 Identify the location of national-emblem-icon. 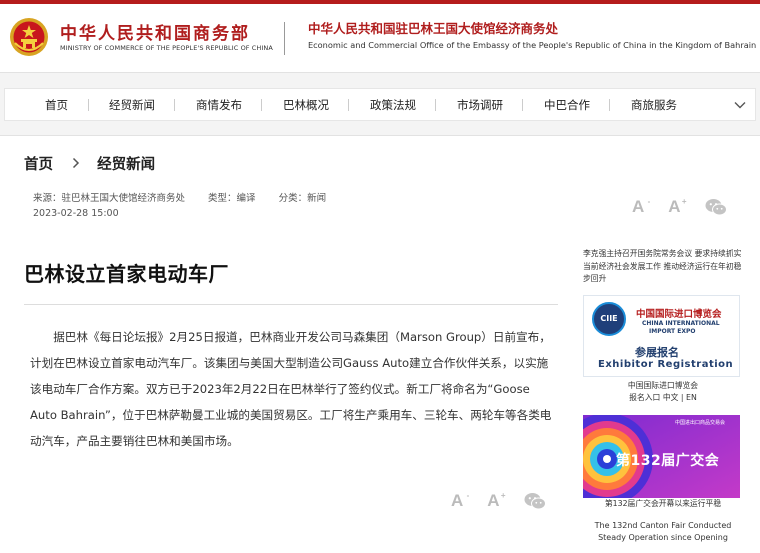
(29, 37).